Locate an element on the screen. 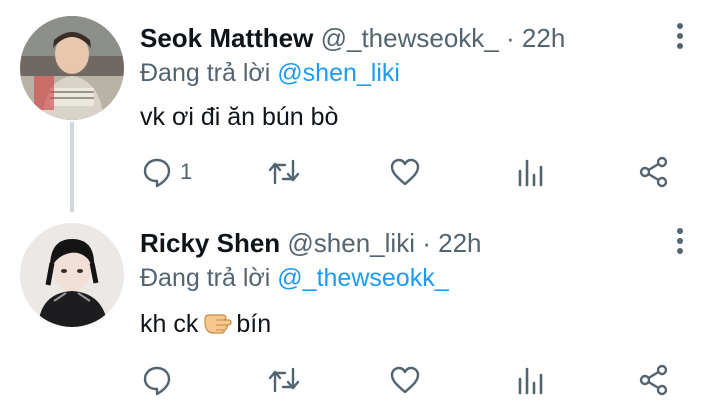 The image size is (720, 411). author-handle: @_thewseokk_ is located at coordinates (410, 38).